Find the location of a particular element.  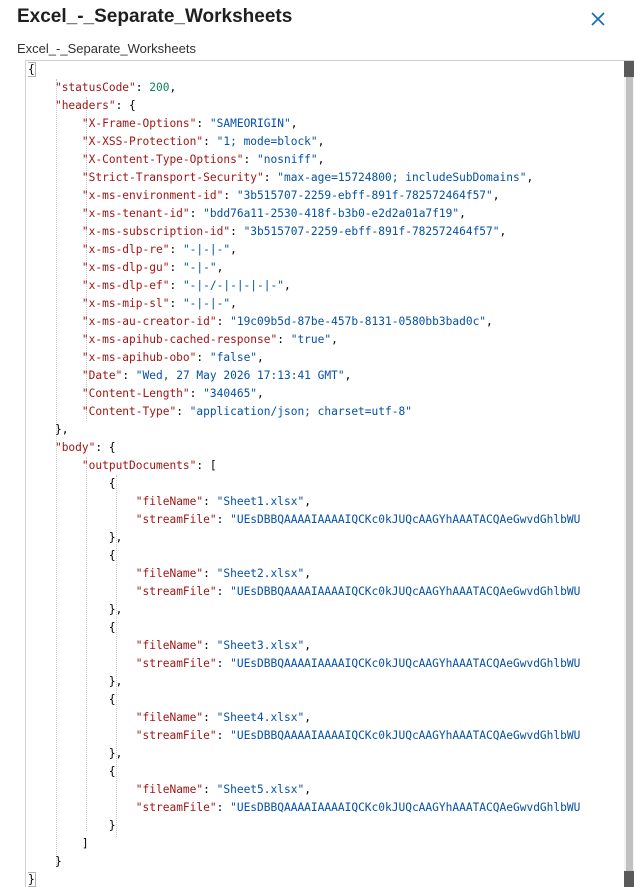

code-line: "headers": { is located at coordinates (95, 105).